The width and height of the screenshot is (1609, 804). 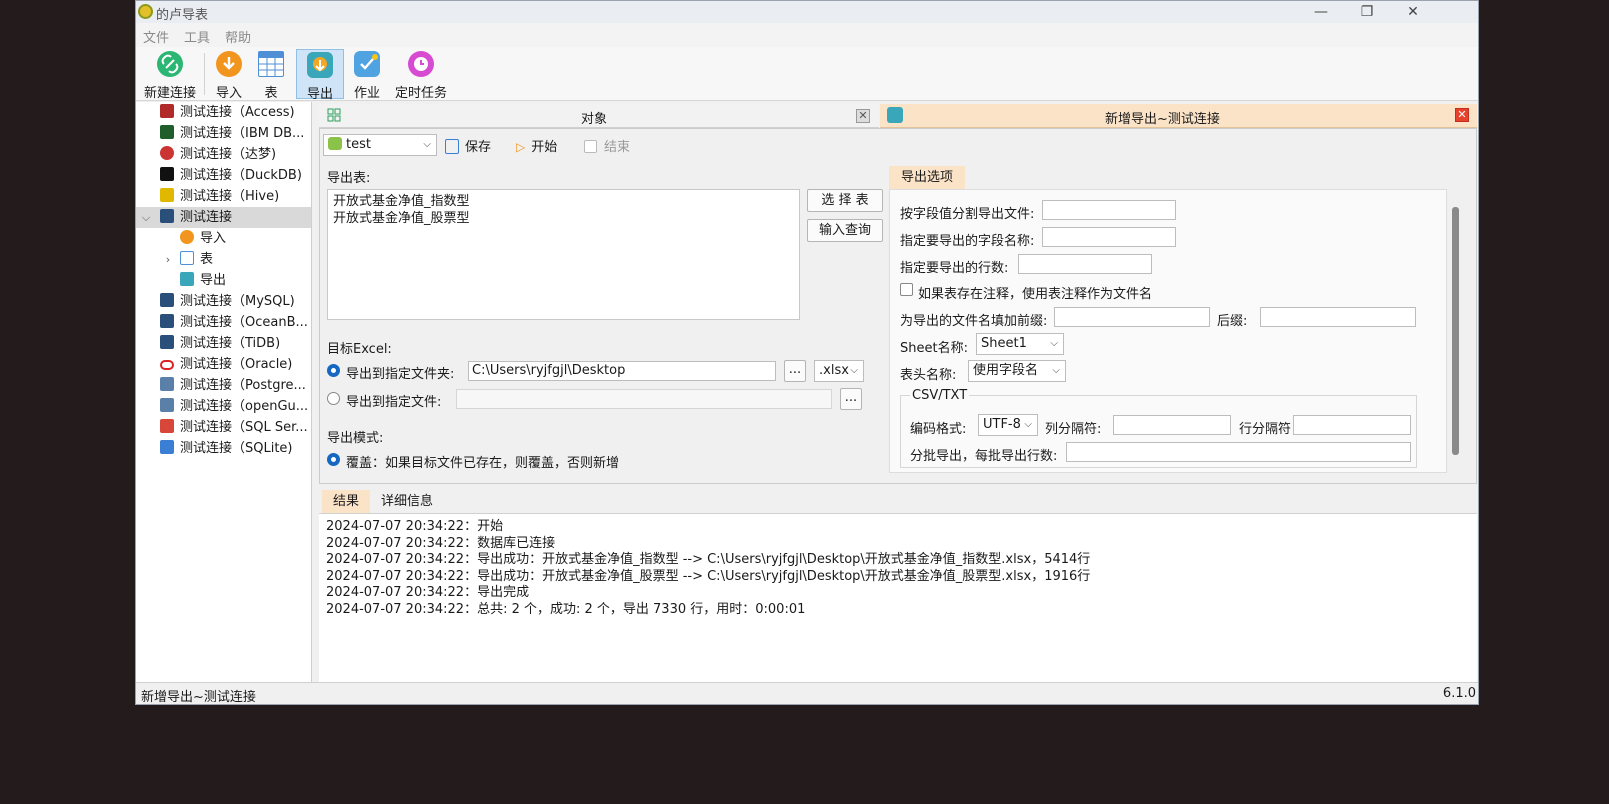 I want to click on options-scrollbar, so click(x=1455, y=331).